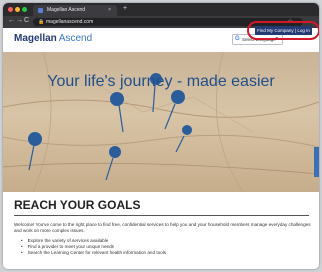 Image resolution: width=322 pixels, height=272 pixels. I want to click on login-highlight-ring: Find My Company | Log In, so click(283, 30).